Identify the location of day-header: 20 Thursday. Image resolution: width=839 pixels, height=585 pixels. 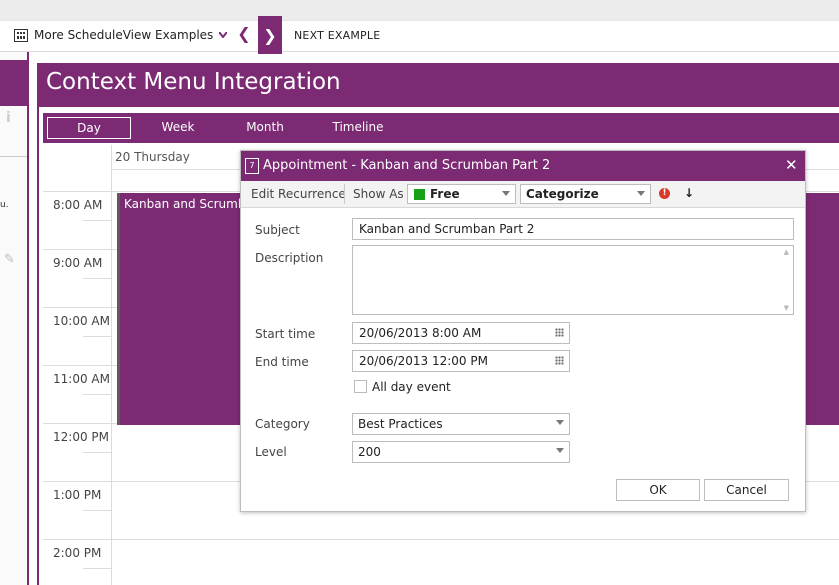
(152, 157).